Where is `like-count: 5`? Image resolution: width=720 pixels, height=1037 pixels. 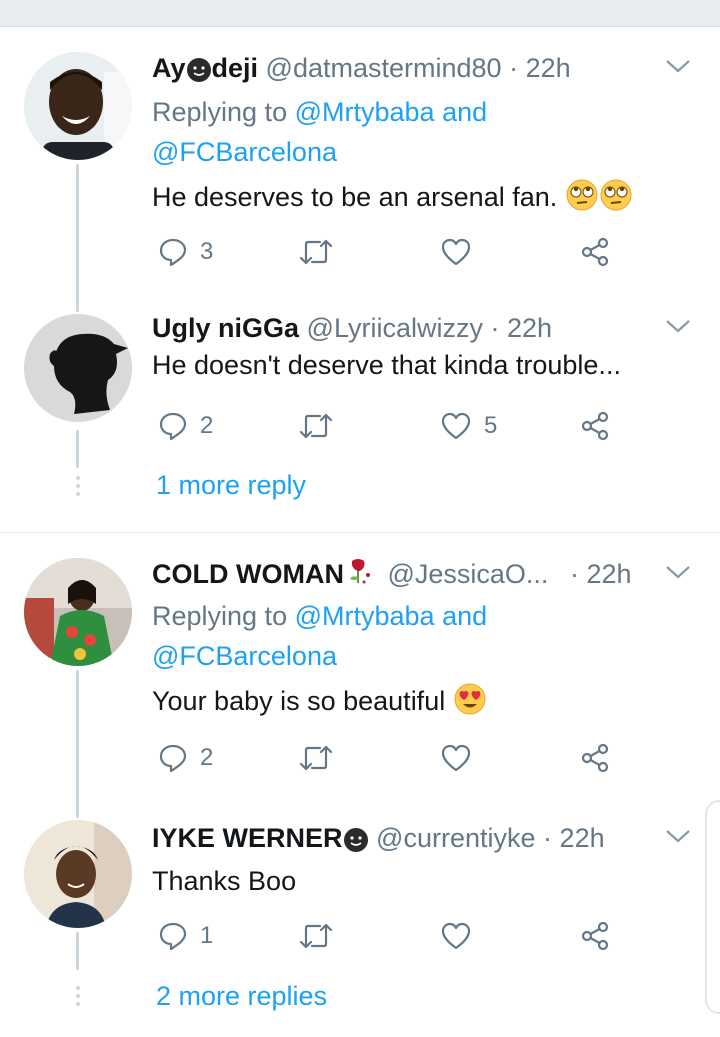 like-count: 5 is located at coordinates (491, 425).